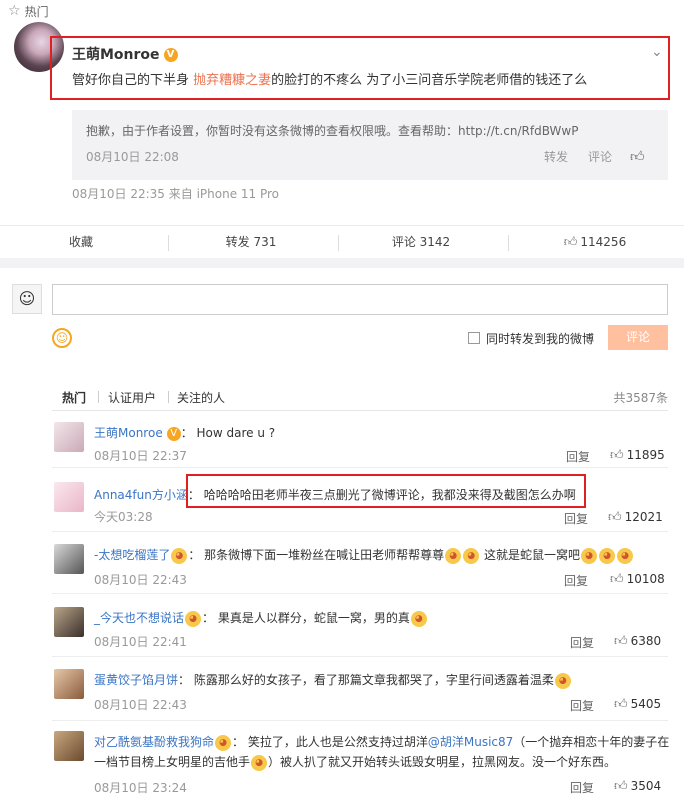  What do you see at coordinates (140, 456) in the screenshot?
I see `comment-time: 08月10日 22:37` at bounding box center [140, 456].